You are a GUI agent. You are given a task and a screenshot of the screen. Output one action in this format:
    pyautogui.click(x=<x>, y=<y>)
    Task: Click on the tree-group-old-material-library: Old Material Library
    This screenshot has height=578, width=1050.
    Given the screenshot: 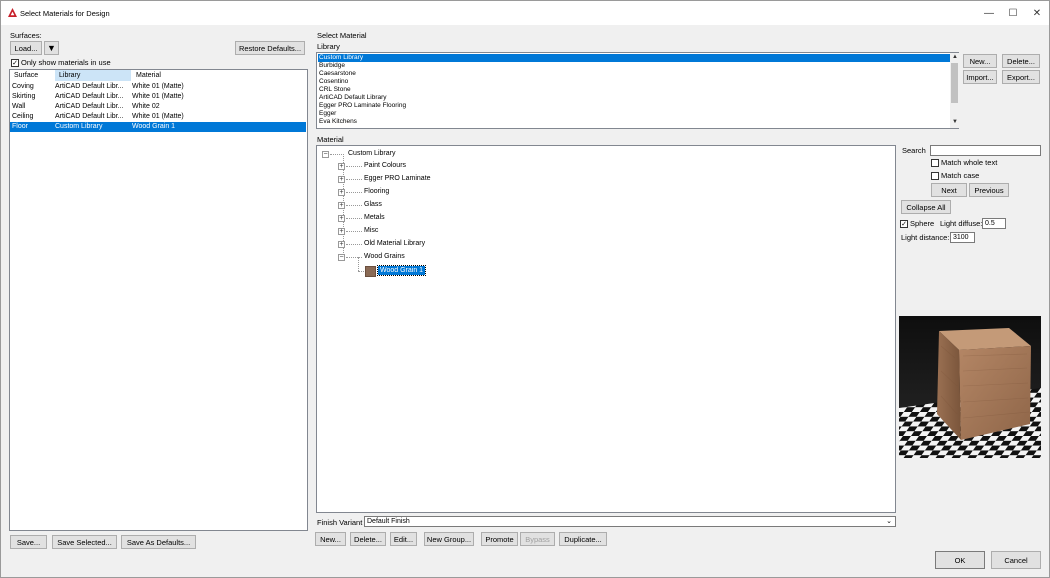 What is the action you would take?
    pyautogui.click(x=394, y=243)
    